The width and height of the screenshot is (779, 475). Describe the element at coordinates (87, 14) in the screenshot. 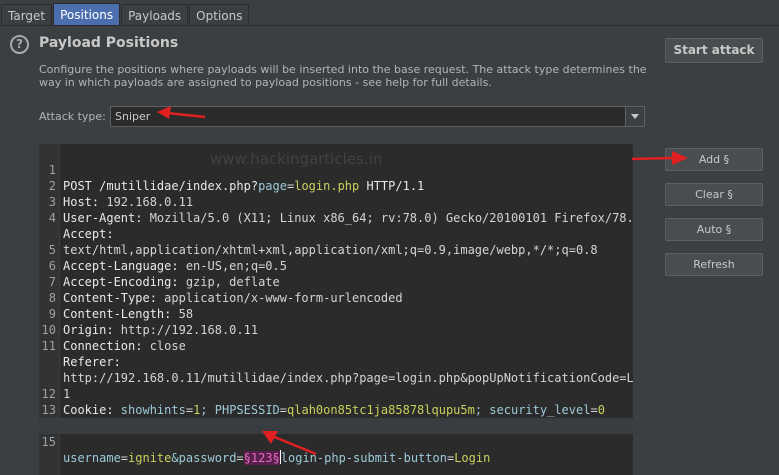

I see `tab-positions: Positions` at that location.